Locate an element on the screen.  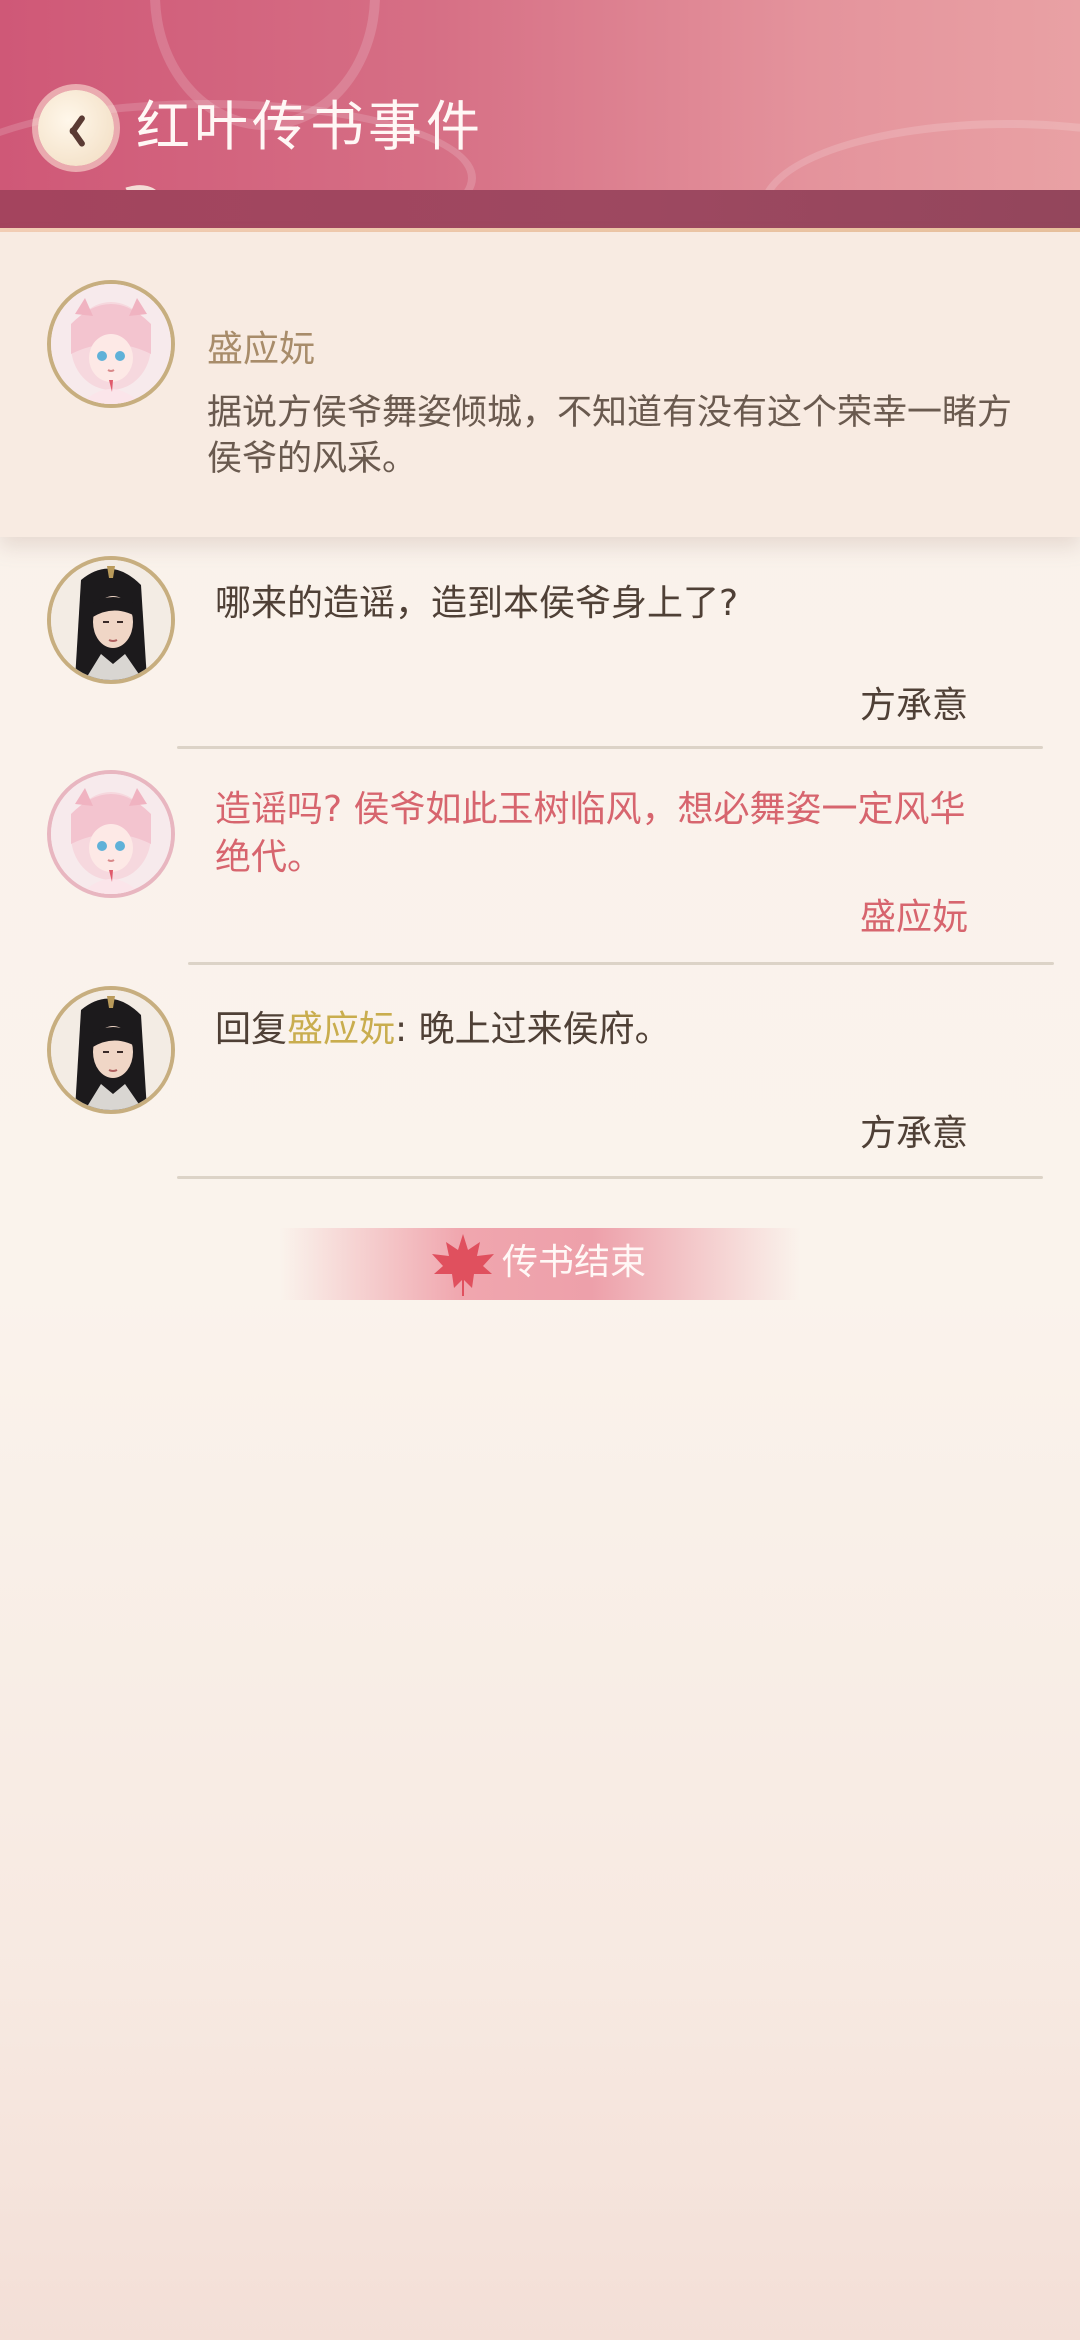
reply-item: 造谣吗? 侯爷如此玉树临风，想必舞姿一定风华绝代。 盛应妧 is located at coordinates (540, 870).